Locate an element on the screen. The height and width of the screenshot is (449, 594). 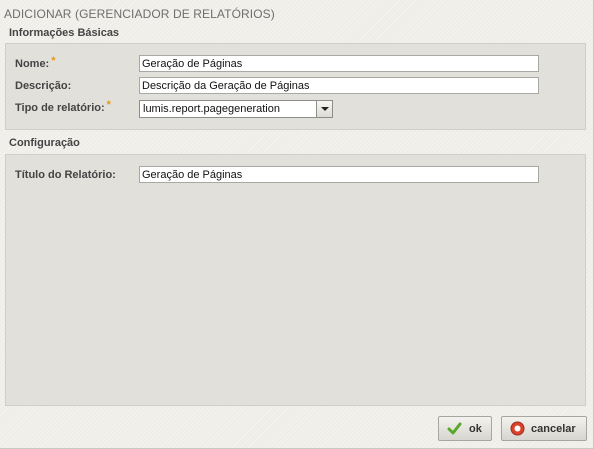
cancel-button: cancelar is located at coordinates (544, 428).